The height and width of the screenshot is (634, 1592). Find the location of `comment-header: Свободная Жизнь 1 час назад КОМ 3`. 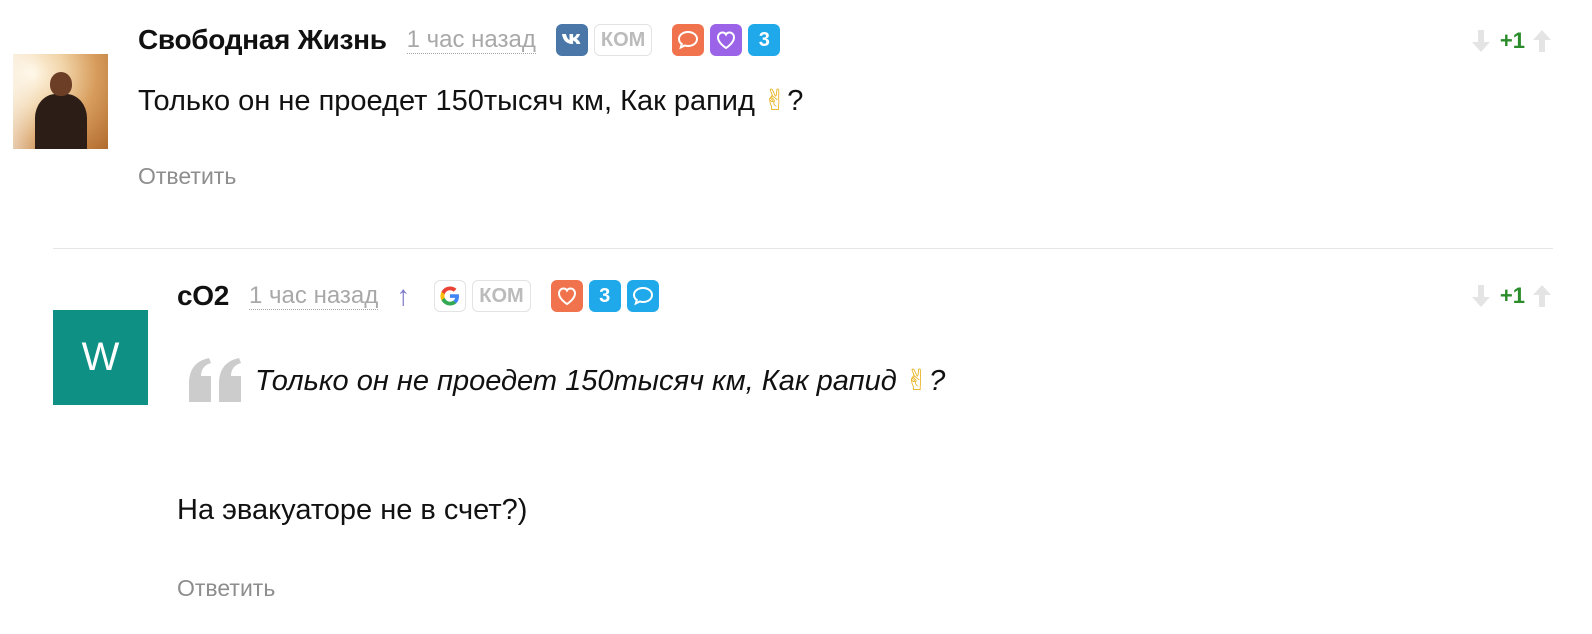

comment-header: Свободная Жизнь 1 час назад КОМ 3 is located at coordinates (462, 40).